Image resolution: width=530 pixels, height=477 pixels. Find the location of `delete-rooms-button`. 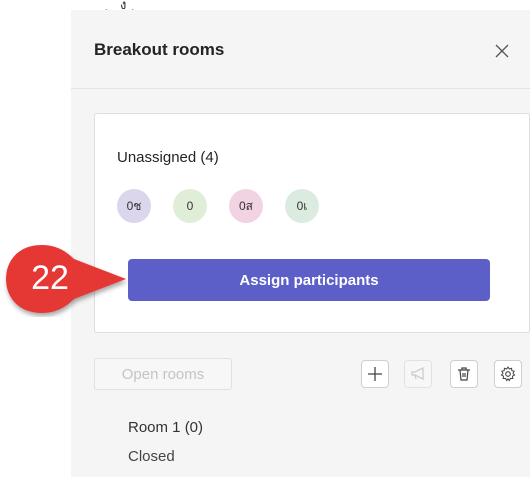

delete-rooms-button is located at coordinates (464, 374).